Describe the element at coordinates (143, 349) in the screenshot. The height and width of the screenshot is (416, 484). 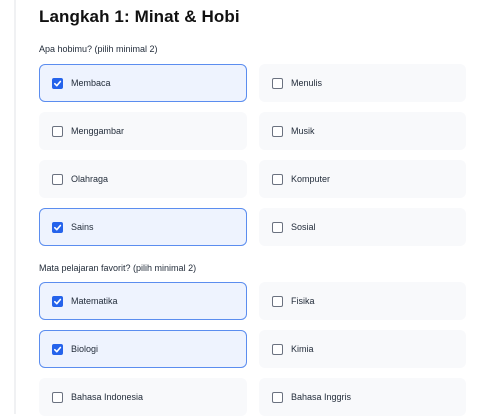
I see `option-biologi: Biologi` at that location.